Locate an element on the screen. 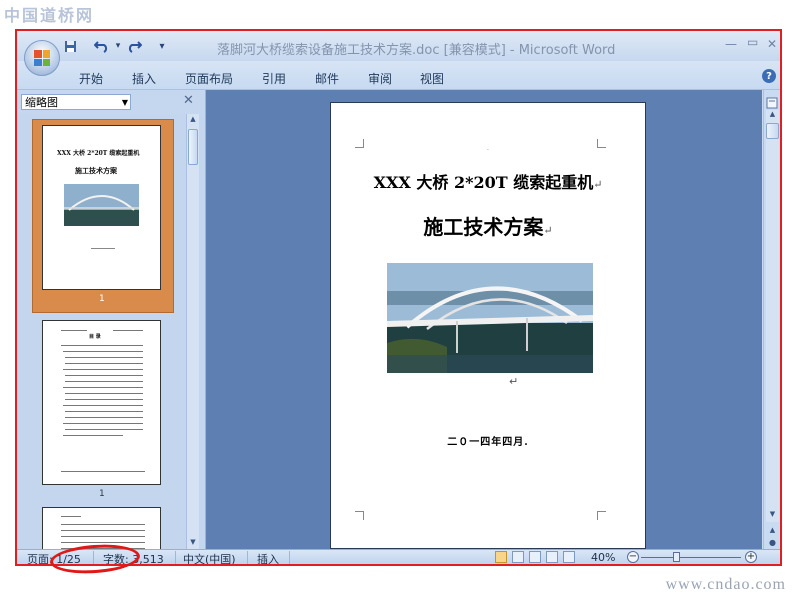  office-button is located at coordinates (42, 58).